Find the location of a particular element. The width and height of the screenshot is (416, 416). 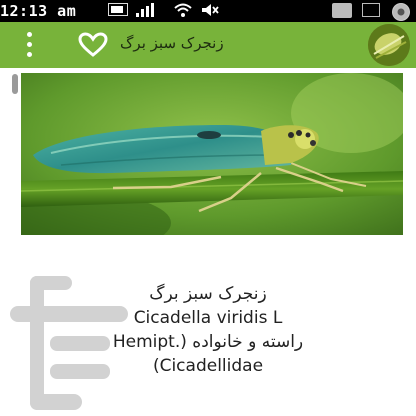

mute-icon is located at coordinates (210, 10).